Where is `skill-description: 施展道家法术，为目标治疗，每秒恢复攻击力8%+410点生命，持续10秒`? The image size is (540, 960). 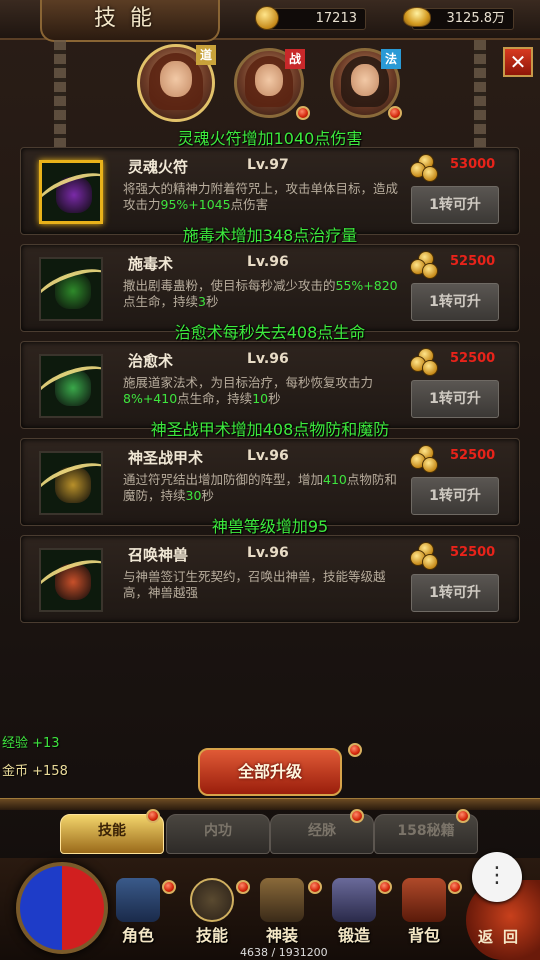
skill-description: 施展道家法术，为目标治疗，每秒恢复攻击力8%+410点生命，持续10秒 is located at coordinates (263, 391).